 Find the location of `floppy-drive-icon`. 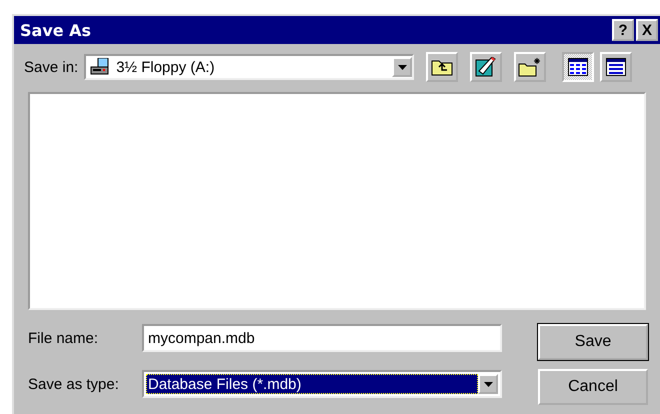

floppy-drive-icon is located at coordinates (100, 67).